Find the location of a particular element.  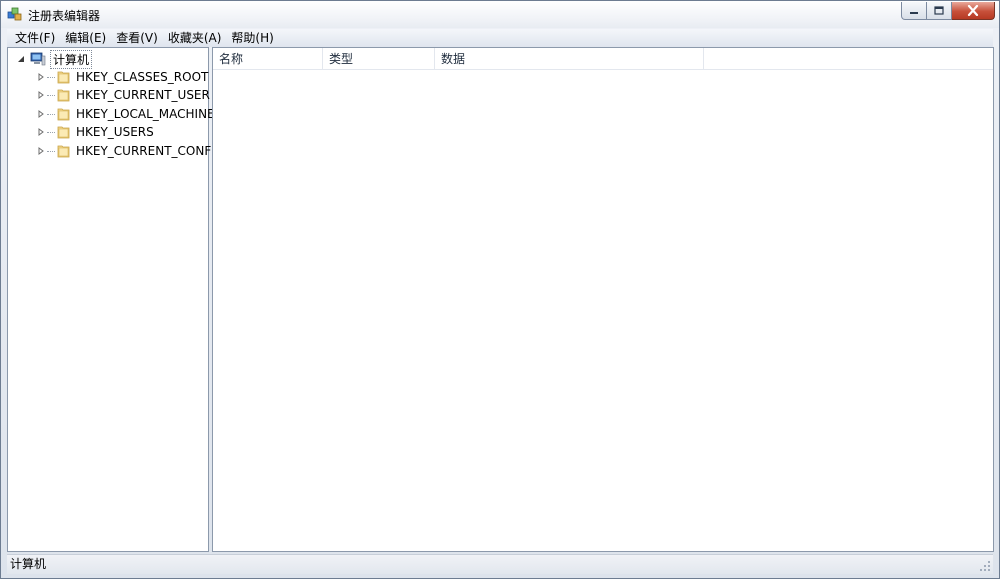

tree-node: HKEY_CURRENT_USER is located at coordinates (123, 95).